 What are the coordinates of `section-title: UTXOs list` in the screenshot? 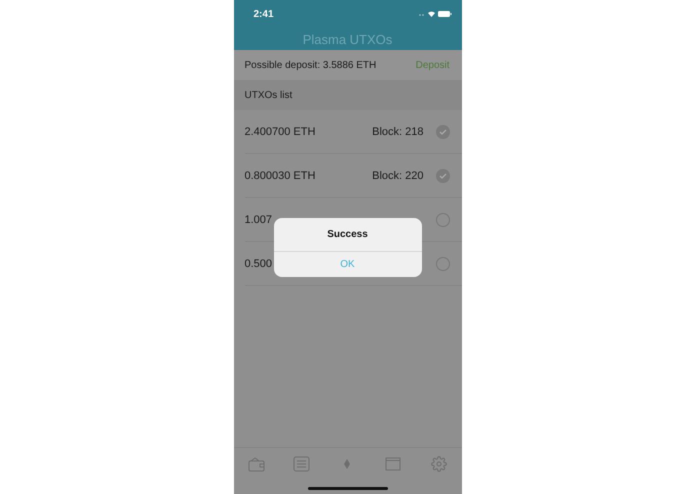 It's located at (268, 95).